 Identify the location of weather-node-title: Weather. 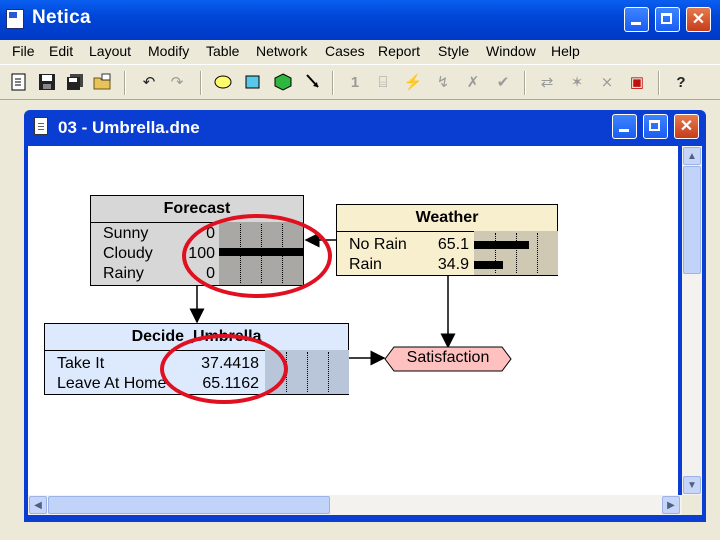
(447, 218).